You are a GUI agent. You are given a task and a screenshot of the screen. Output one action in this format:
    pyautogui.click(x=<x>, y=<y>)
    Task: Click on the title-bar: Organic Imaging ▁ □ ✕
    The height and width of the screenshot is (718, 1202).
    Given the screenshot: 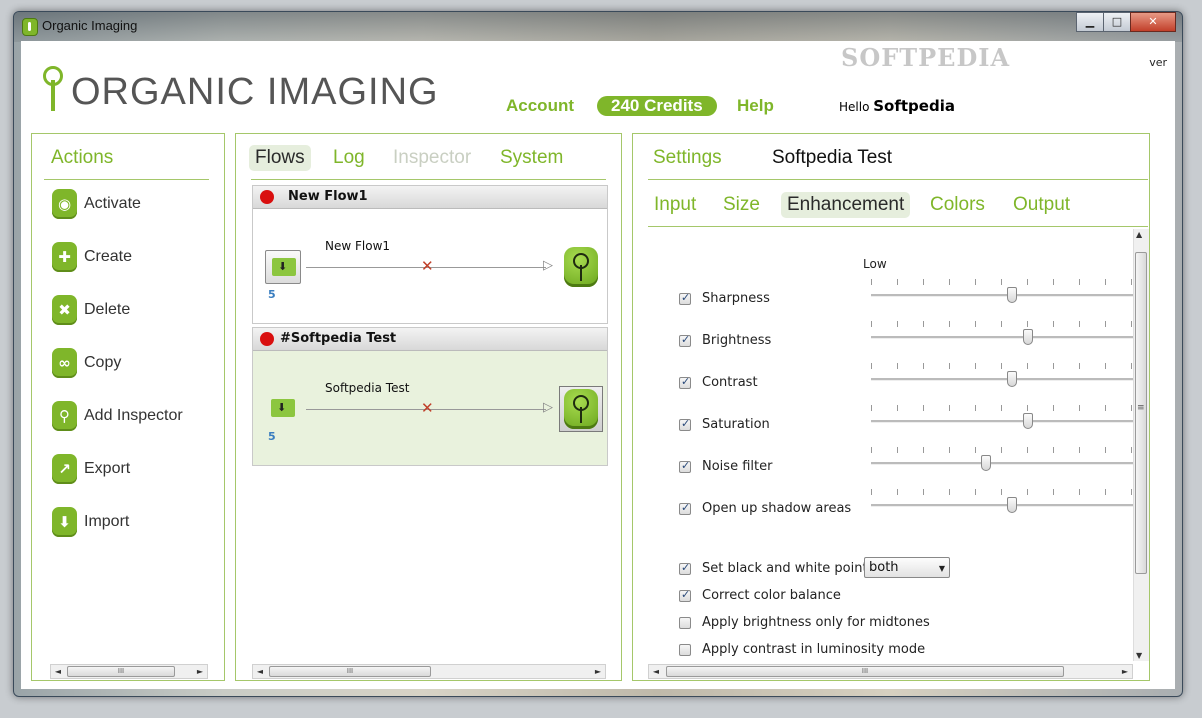 What is the action you would take?
    pyautogui.click(x=598, y=27)
    